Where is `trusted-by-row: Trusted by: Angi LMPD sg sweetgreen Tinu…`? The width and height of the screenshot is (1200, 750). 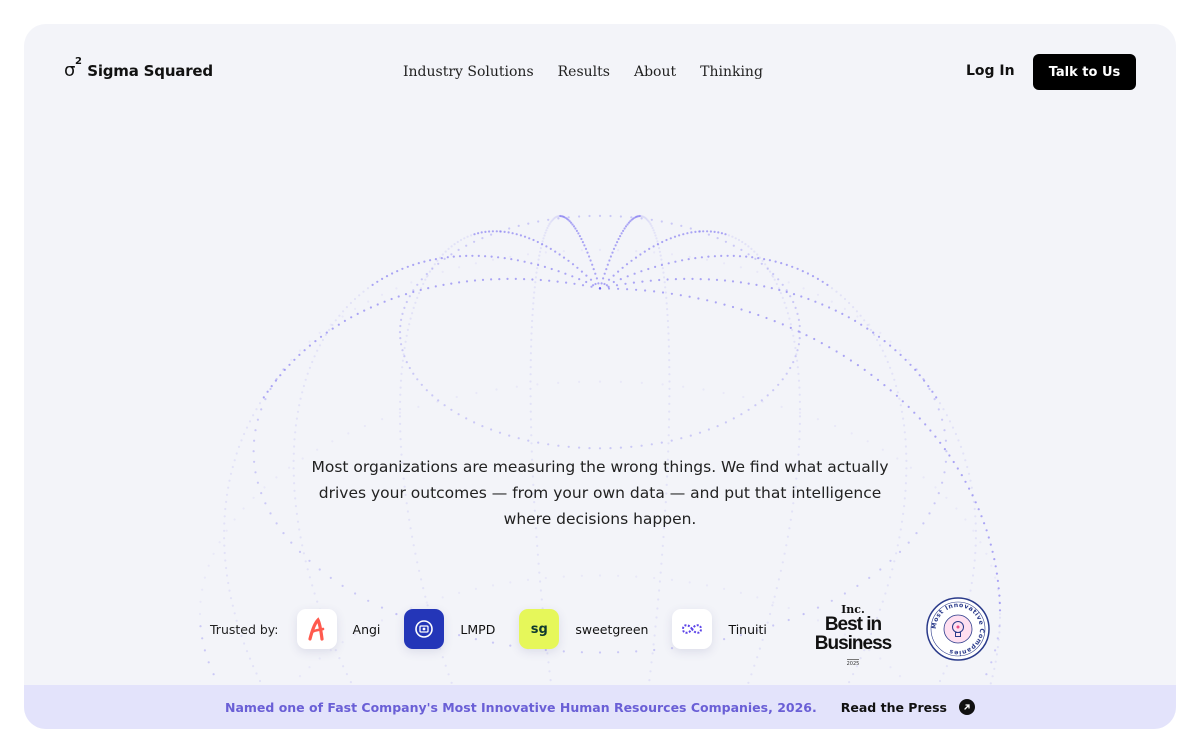 trusted-by-row: Trusted by: Angi LMPD sg sweetgreen Tinu… is located at coordinates (500, 629).